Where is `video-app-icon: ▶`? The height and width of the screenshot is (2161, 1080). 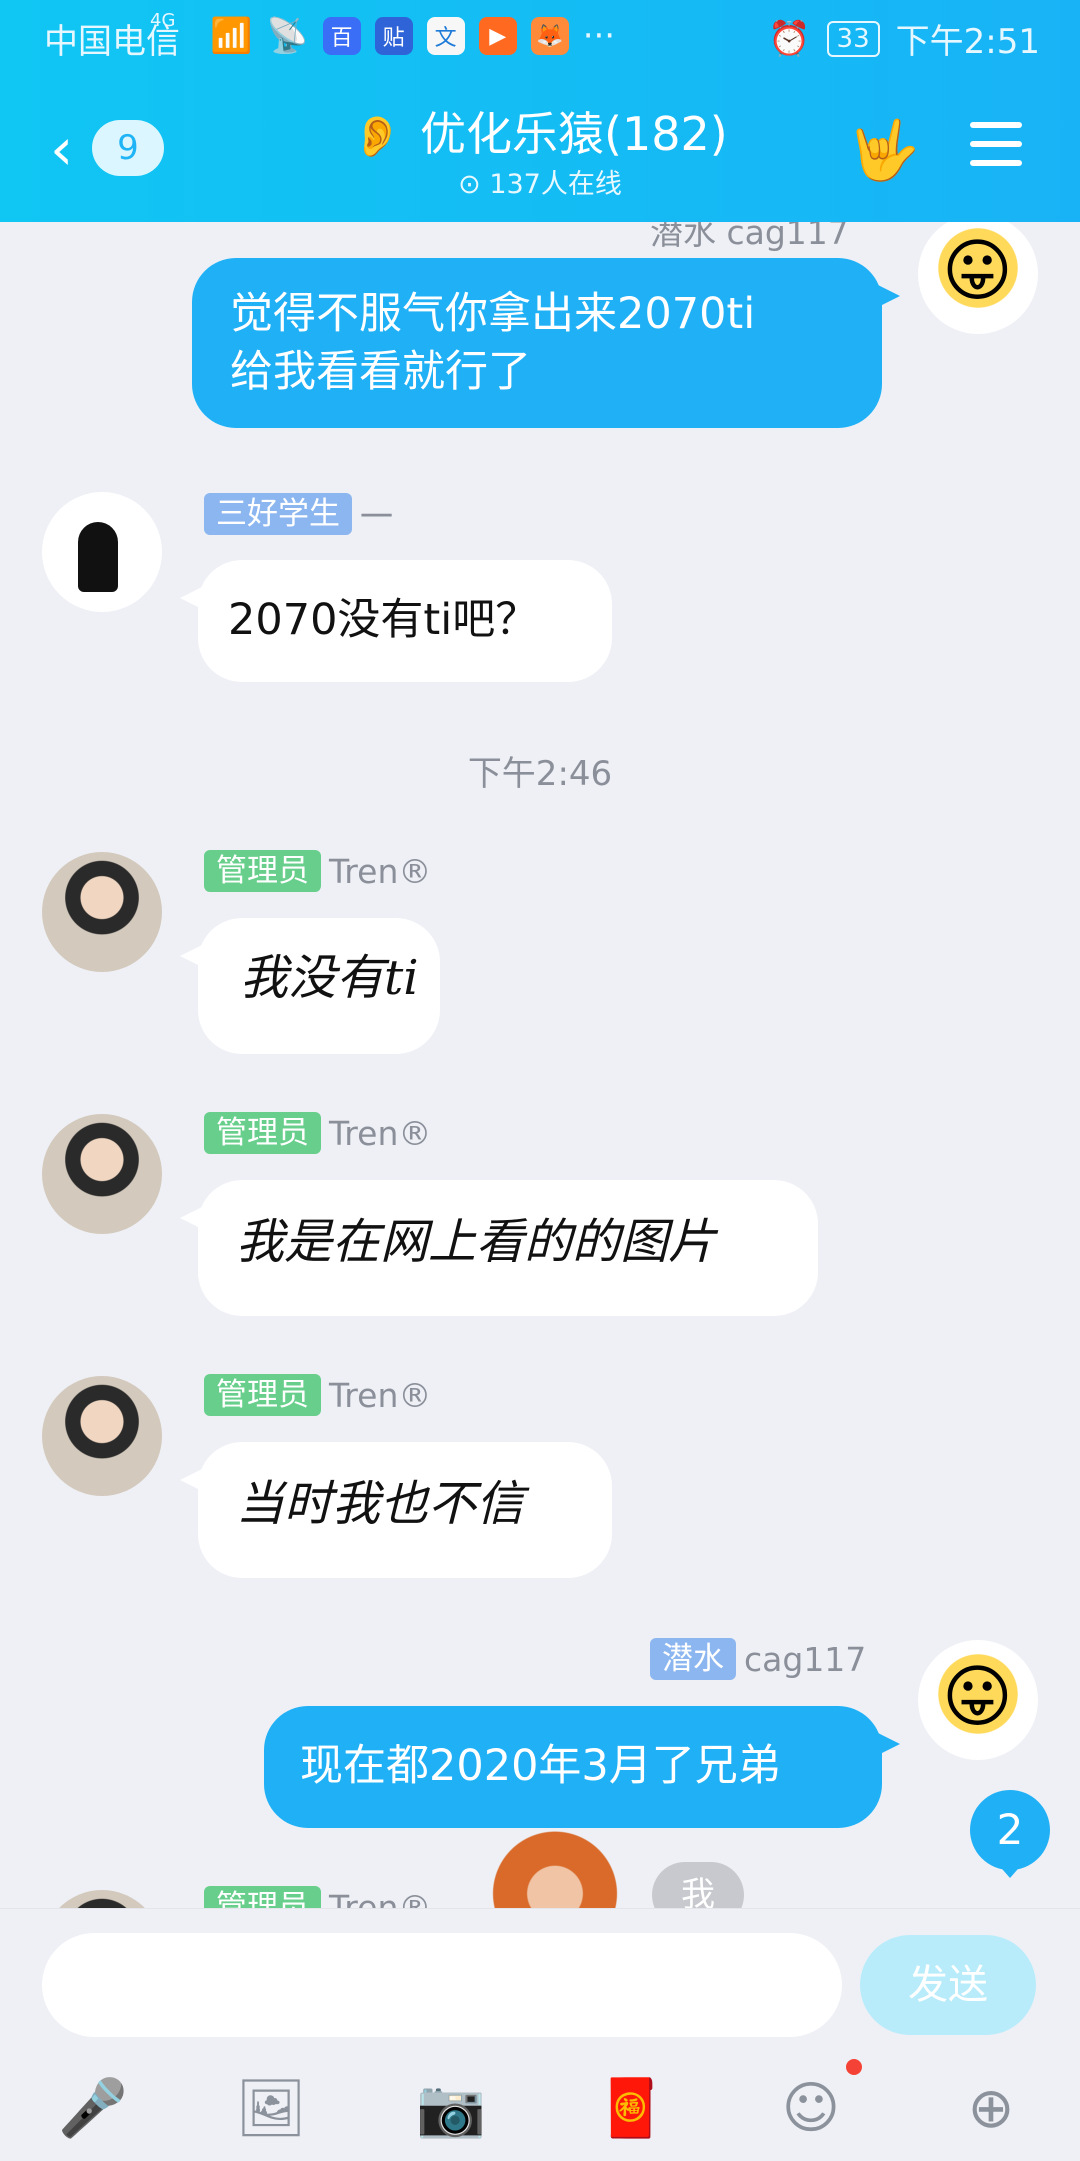
video-app-icon: ▶ is located at coordinates (497, 36).